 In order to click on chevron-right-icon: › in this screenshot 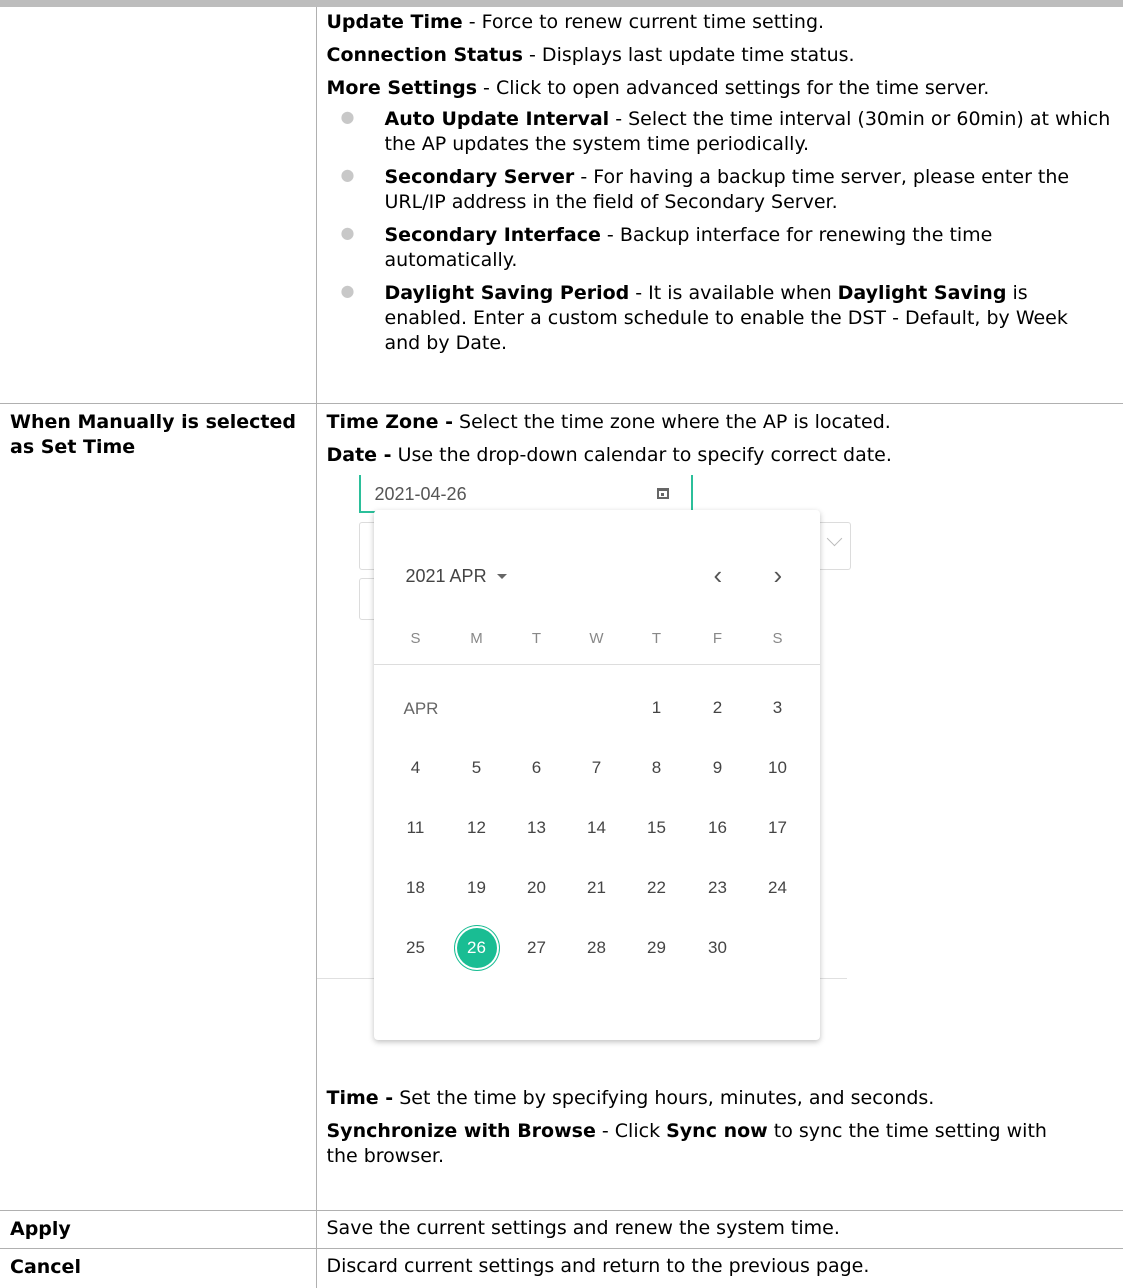, I will do `click(778, 575)`.